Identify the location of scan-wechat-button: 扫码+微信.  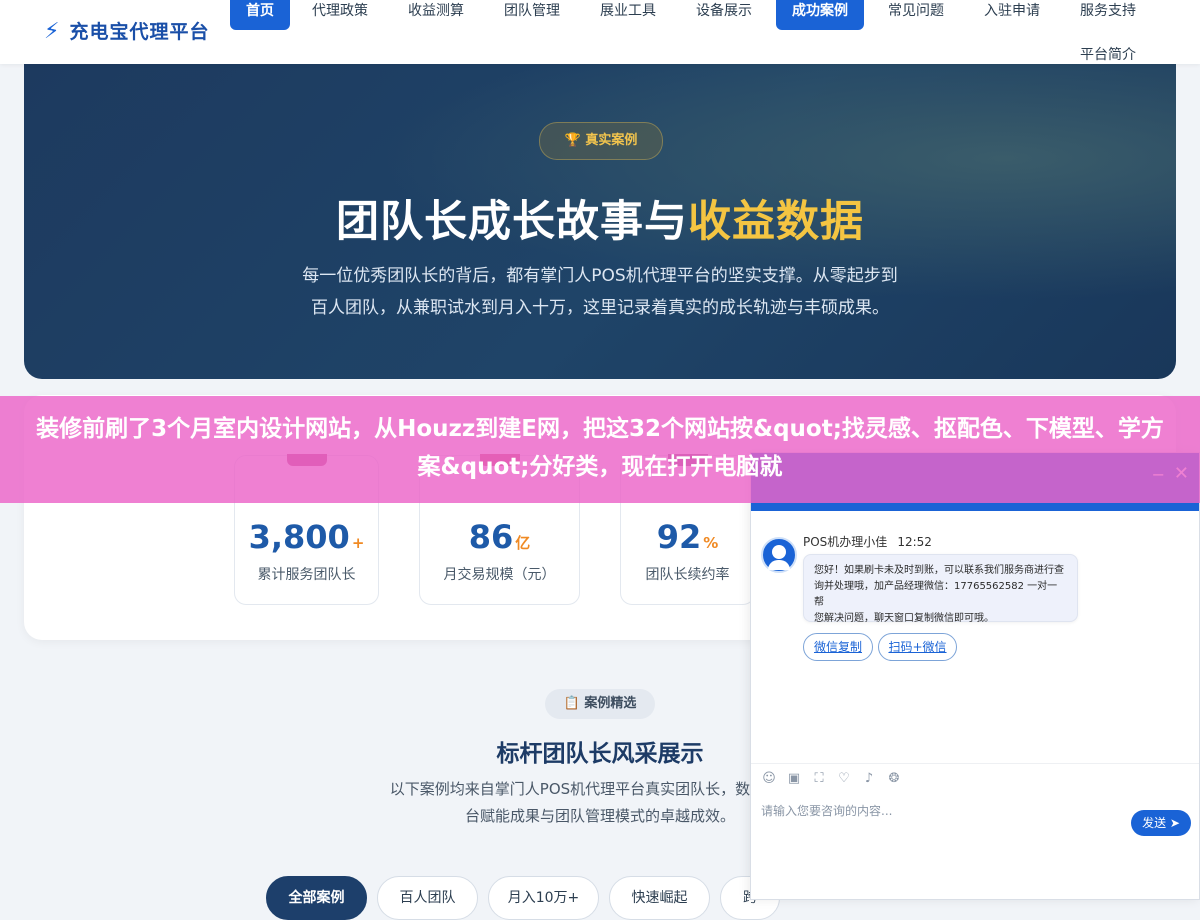
(917, 647).